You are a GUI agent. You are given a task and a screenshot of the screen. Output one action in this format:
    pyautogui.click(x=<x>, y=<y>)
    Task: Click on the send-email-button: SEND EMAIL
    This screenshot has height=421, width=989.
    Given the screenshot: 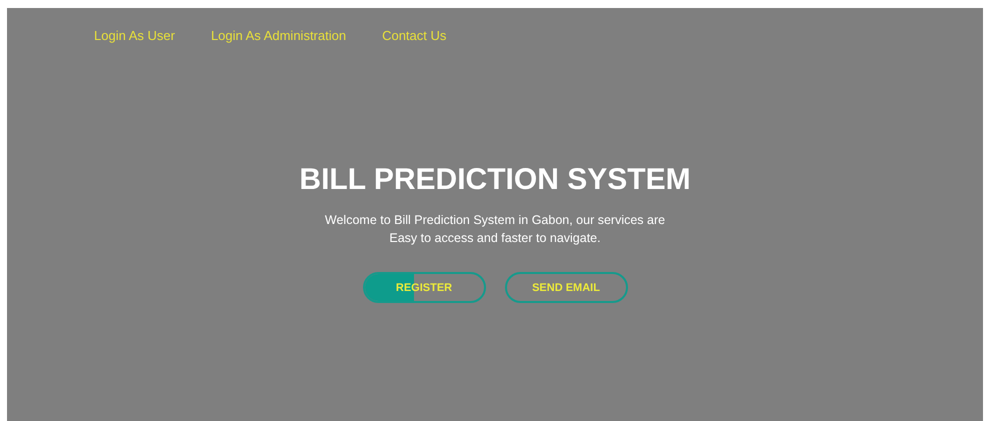 What is the action you would take?
    pyautogui.click(x=566, y=287)
    